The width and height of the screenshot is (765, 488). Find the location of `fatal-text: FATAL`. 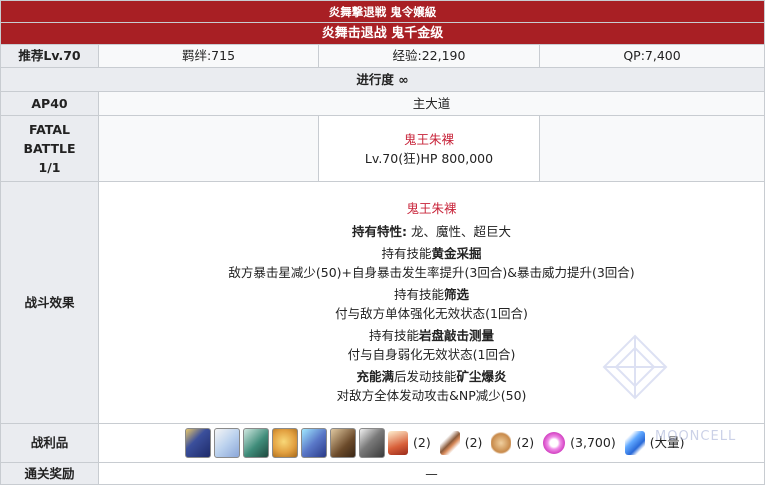

fatal-text: FATAL is located at coordinates (49, 129).